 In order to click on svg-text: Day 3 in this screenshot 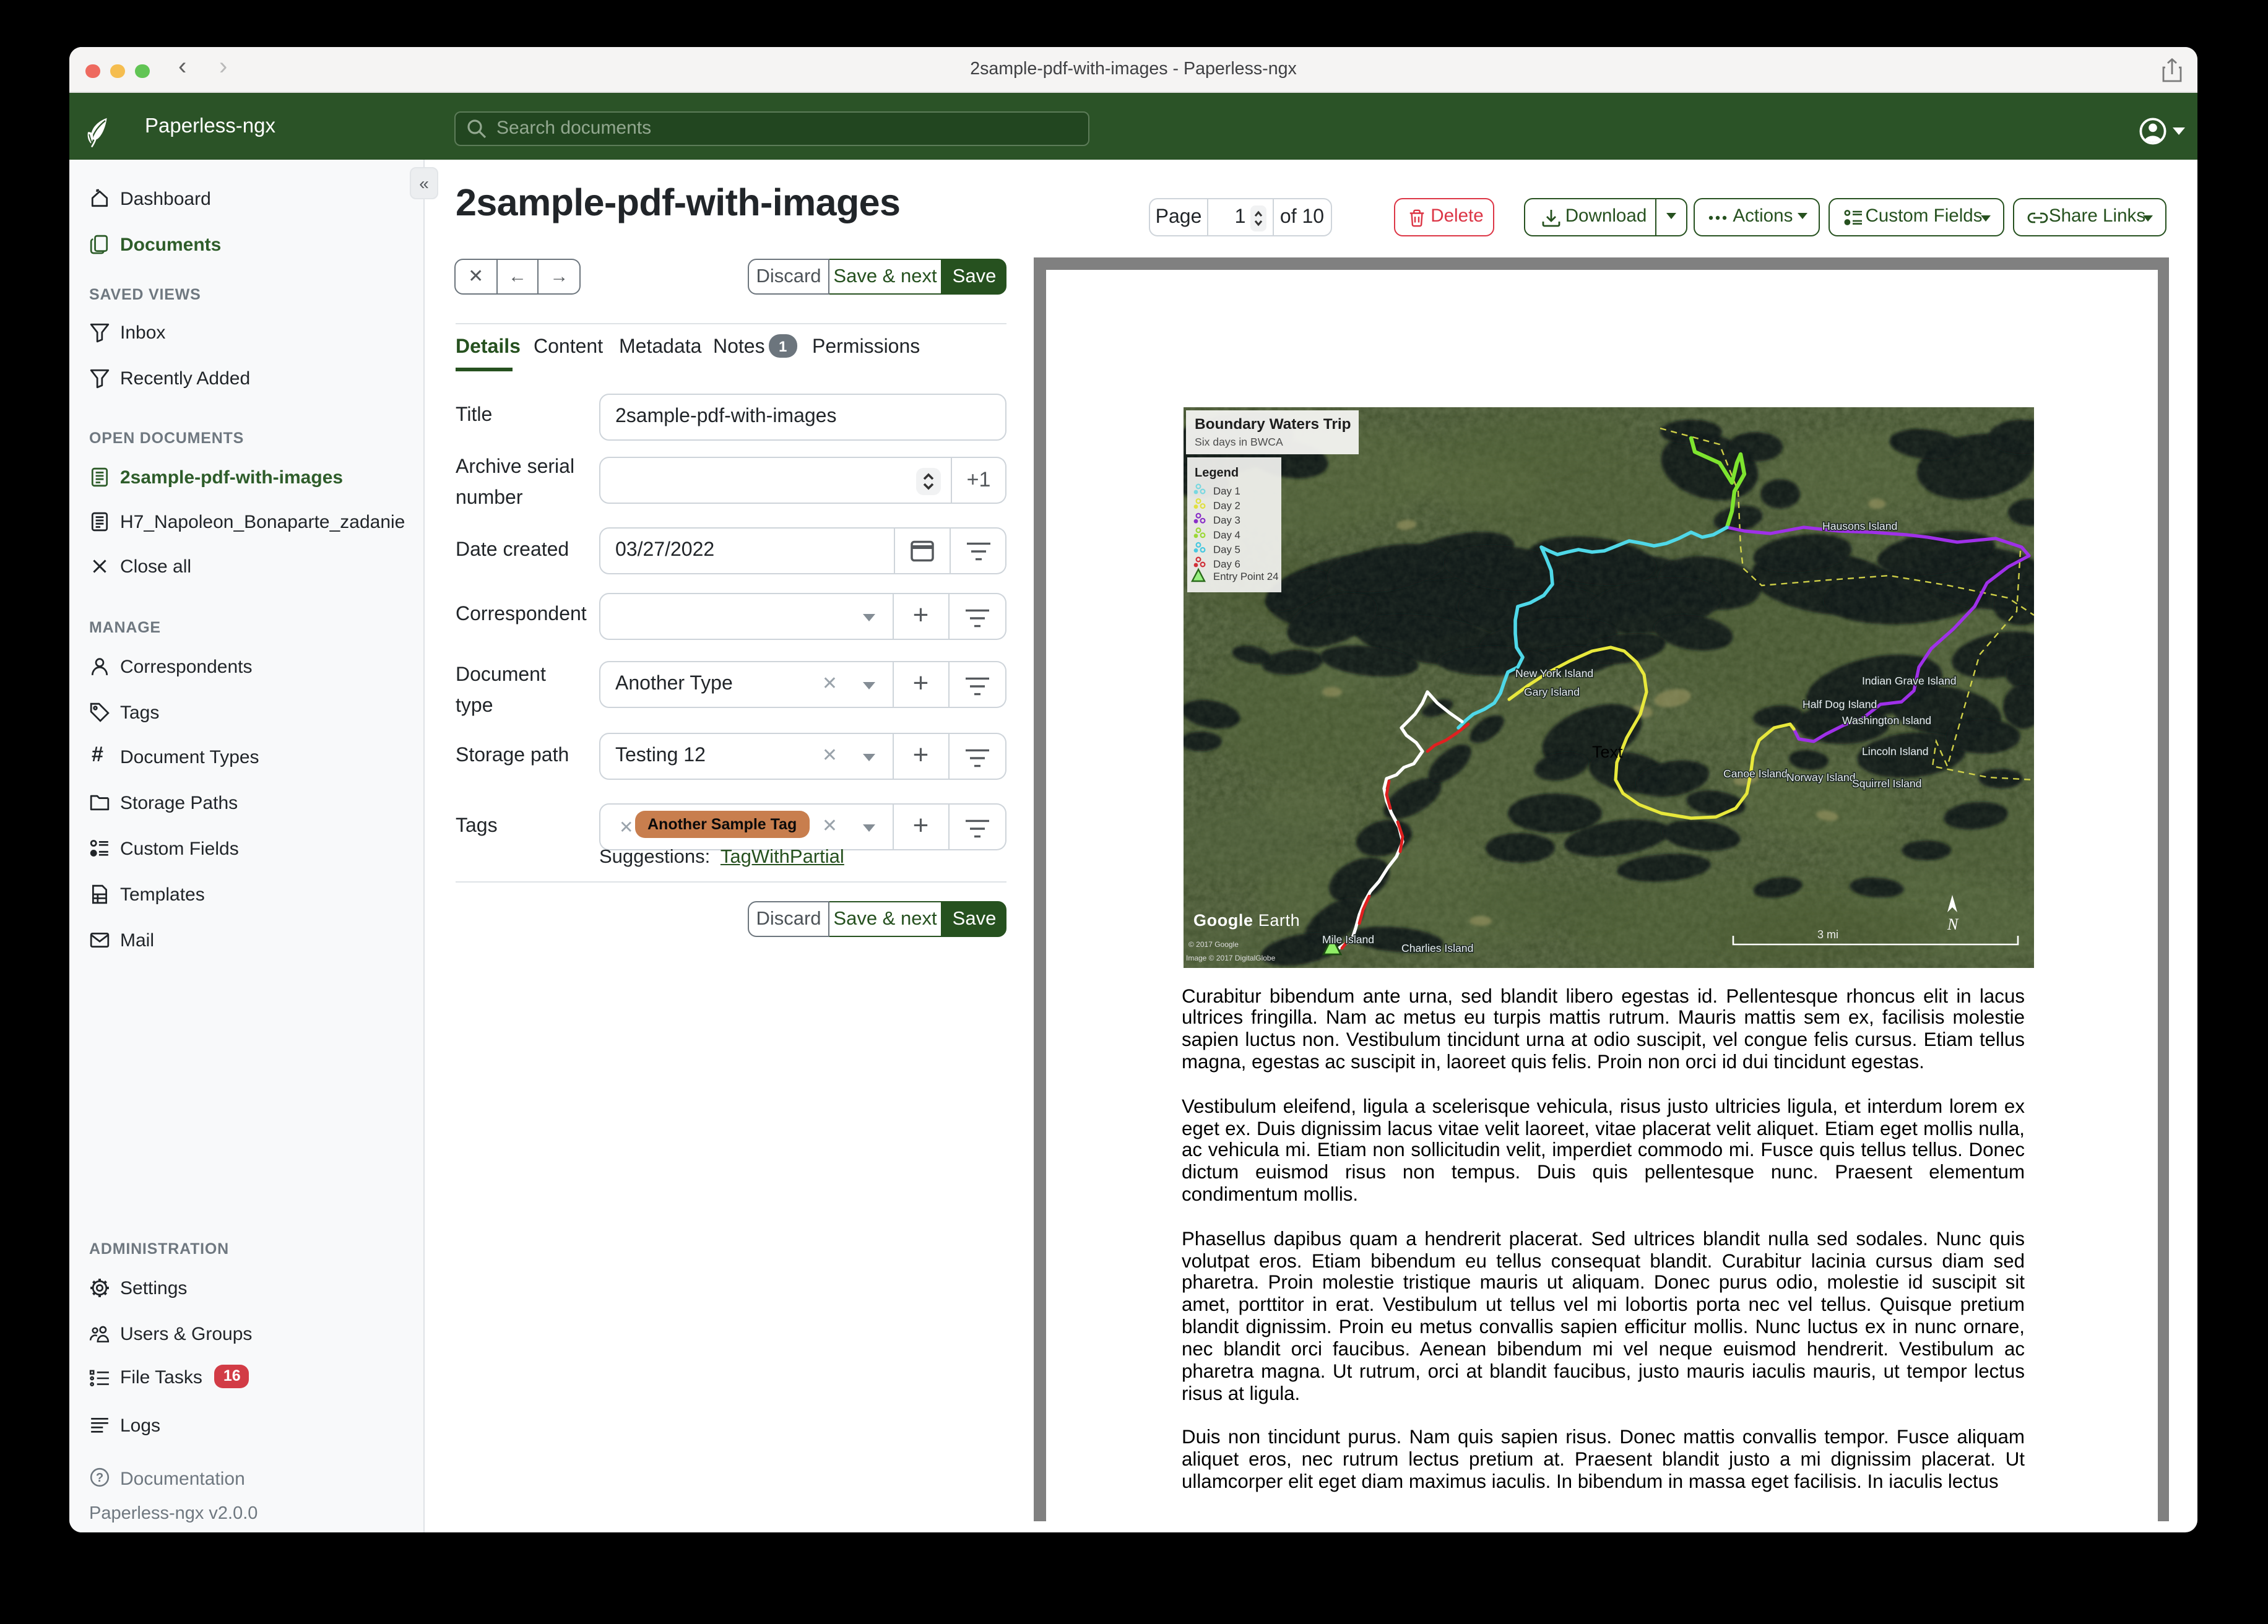, I will do `click(1226, 520)`.